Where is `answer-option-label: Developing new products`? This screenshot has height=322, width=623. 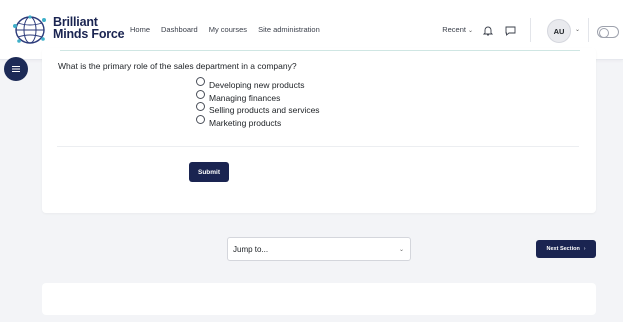
answer-option-label: Developing new products is located at coordinates (257, 85).